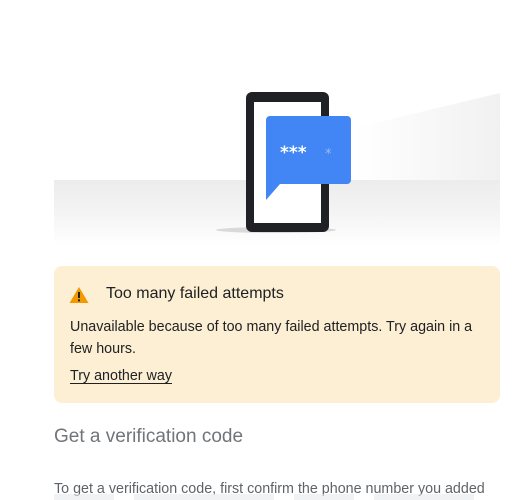 The width and height of the screenshot is (528, 500). What do you see at coordinates (121, 376) in the screenshot?
I see `try-another-way-link: Try another way` at bounding box center [121, 376].